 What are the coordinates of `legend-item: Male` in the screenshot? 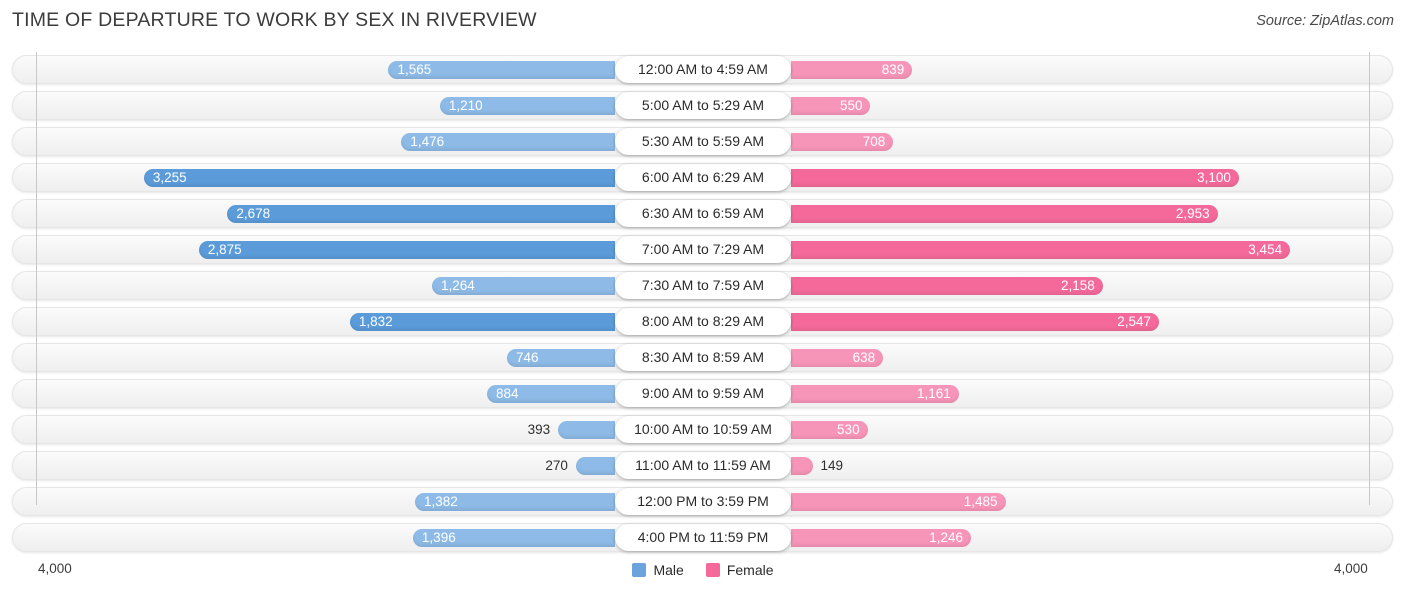 It's located at (658, 570).